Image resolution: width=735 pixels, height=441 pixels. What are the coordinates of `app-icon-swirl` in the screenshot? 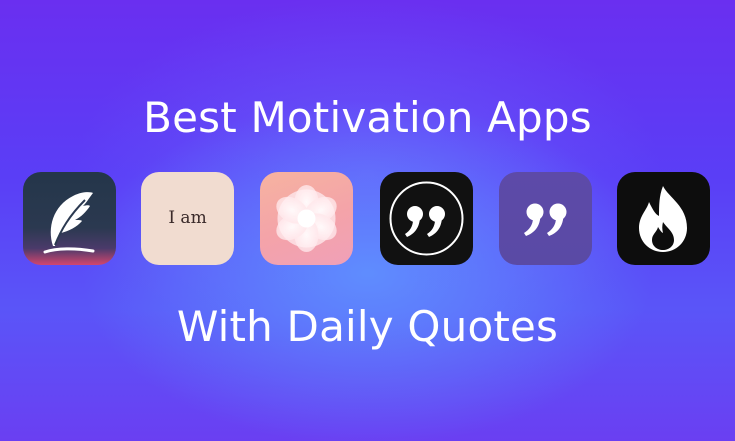 It's located at (306, 218).